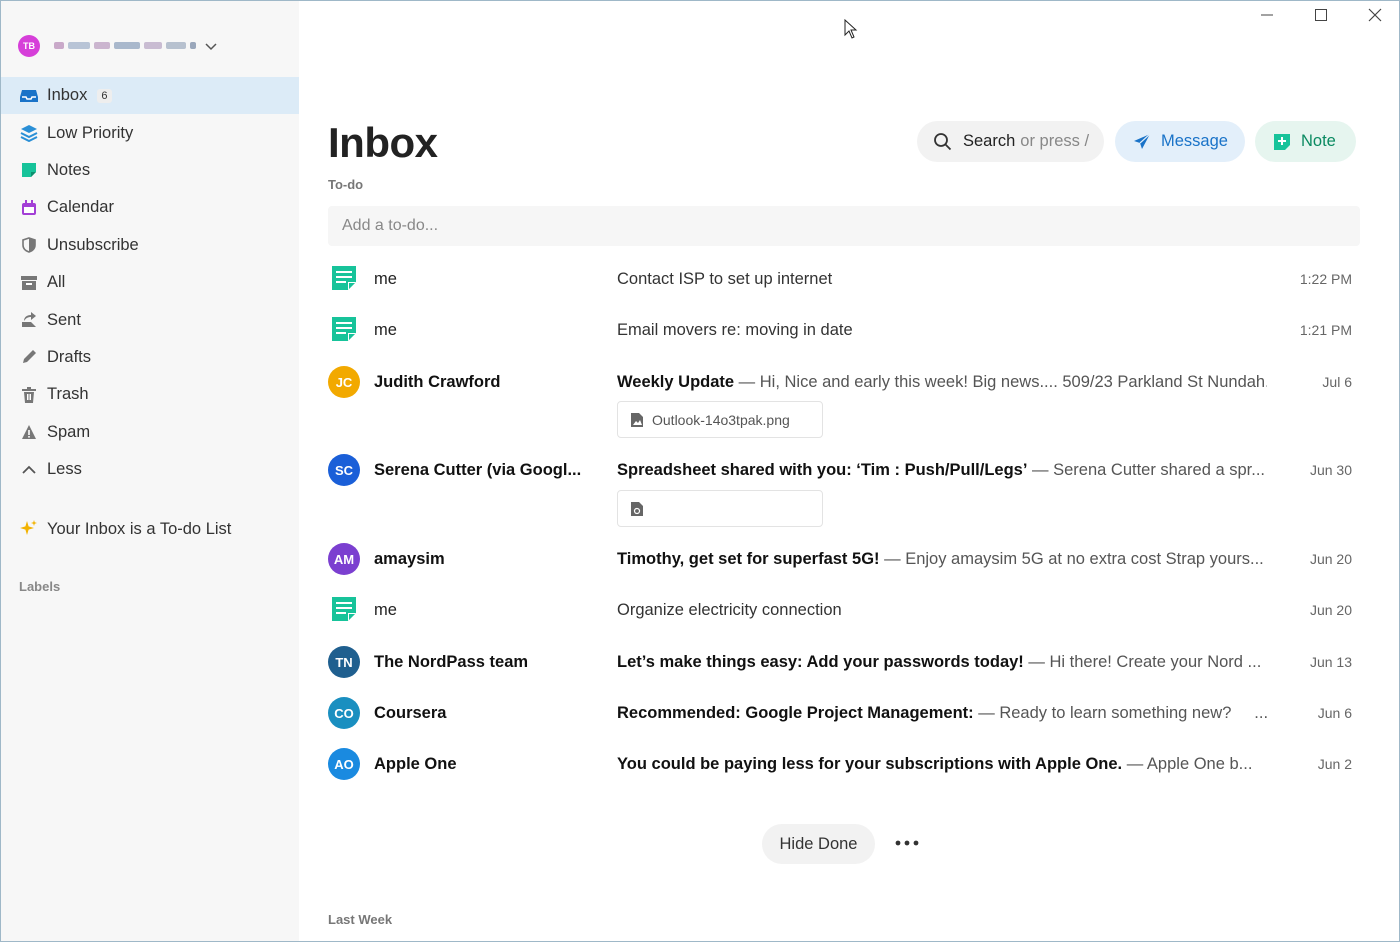 This screenshot has width=1400, height=942. Describe the element at coordinates (720, 508) in the screenshot. I see `attachment-chip` at that location.